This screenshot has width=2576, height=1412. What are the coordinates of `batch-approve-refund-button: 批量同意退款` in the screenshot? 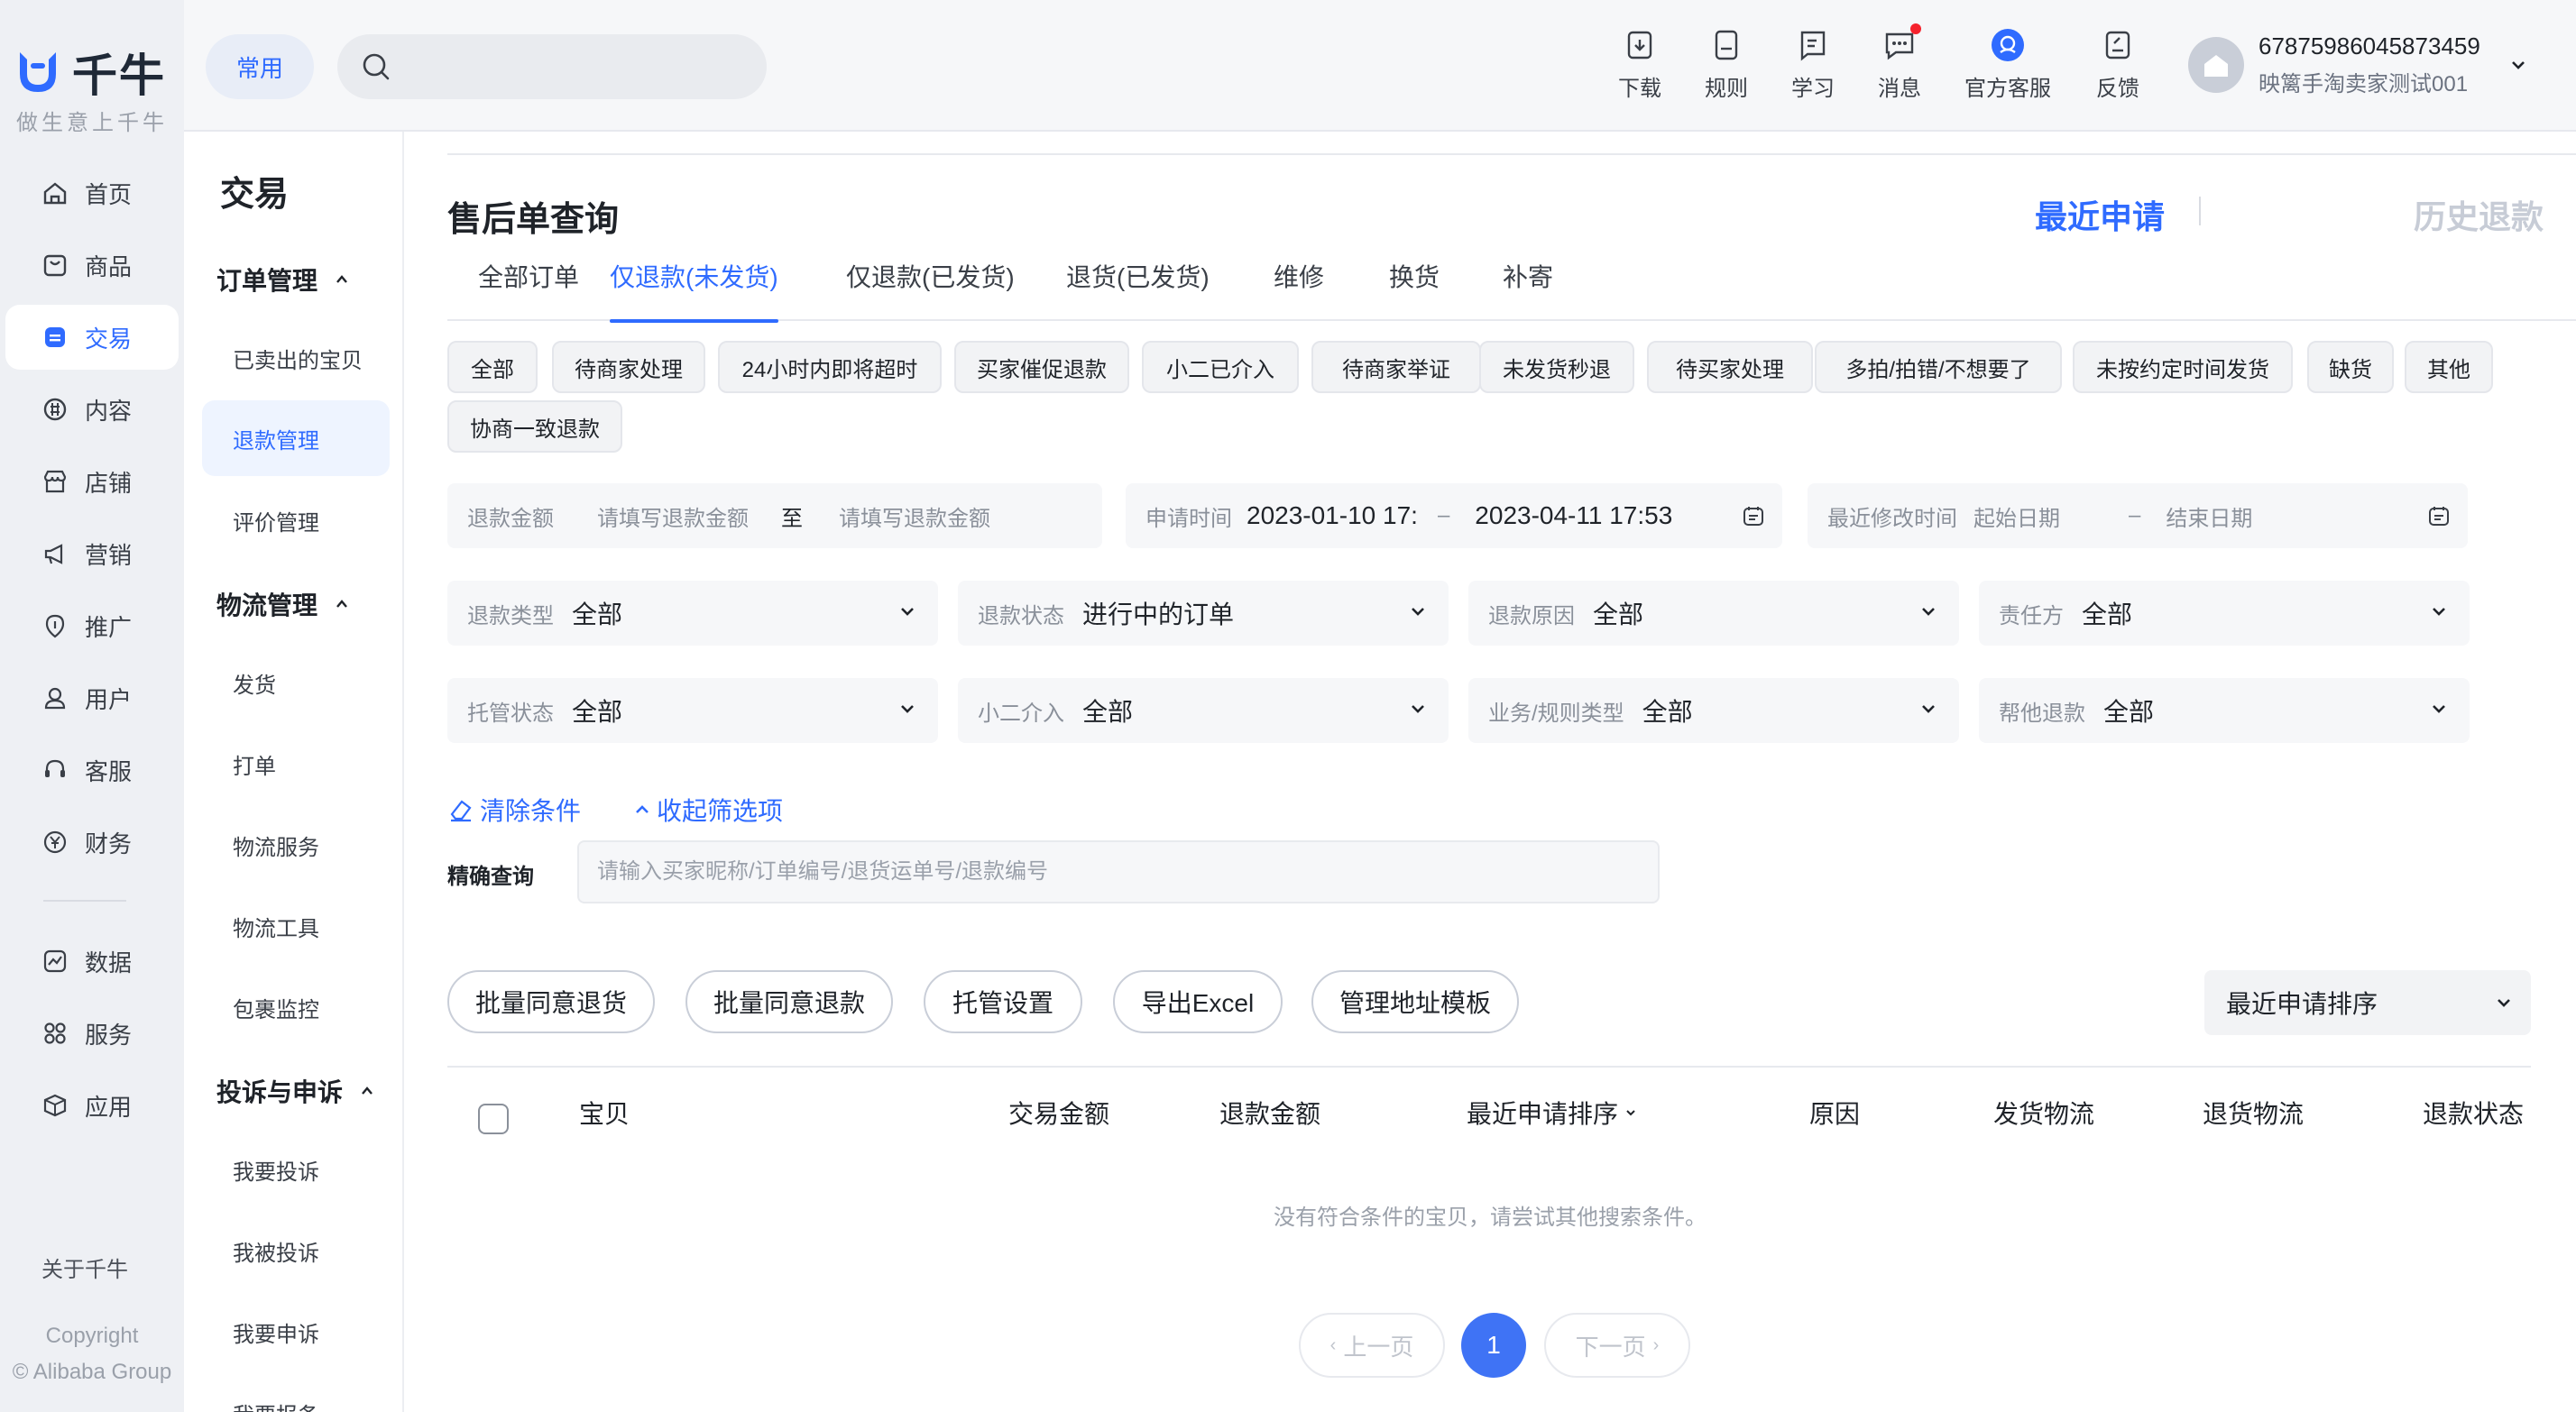 It's located at (789, 1001).